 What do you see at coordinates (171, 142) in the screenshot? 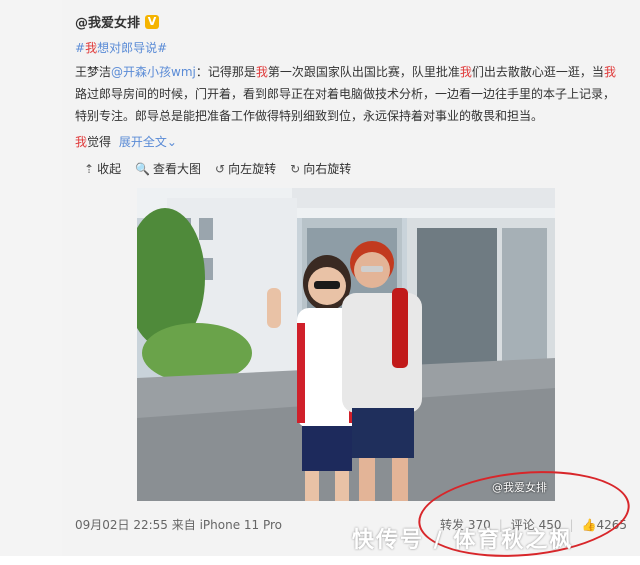
I see `chevron-down-icon: ⌄` at bounding box center [171, 142].